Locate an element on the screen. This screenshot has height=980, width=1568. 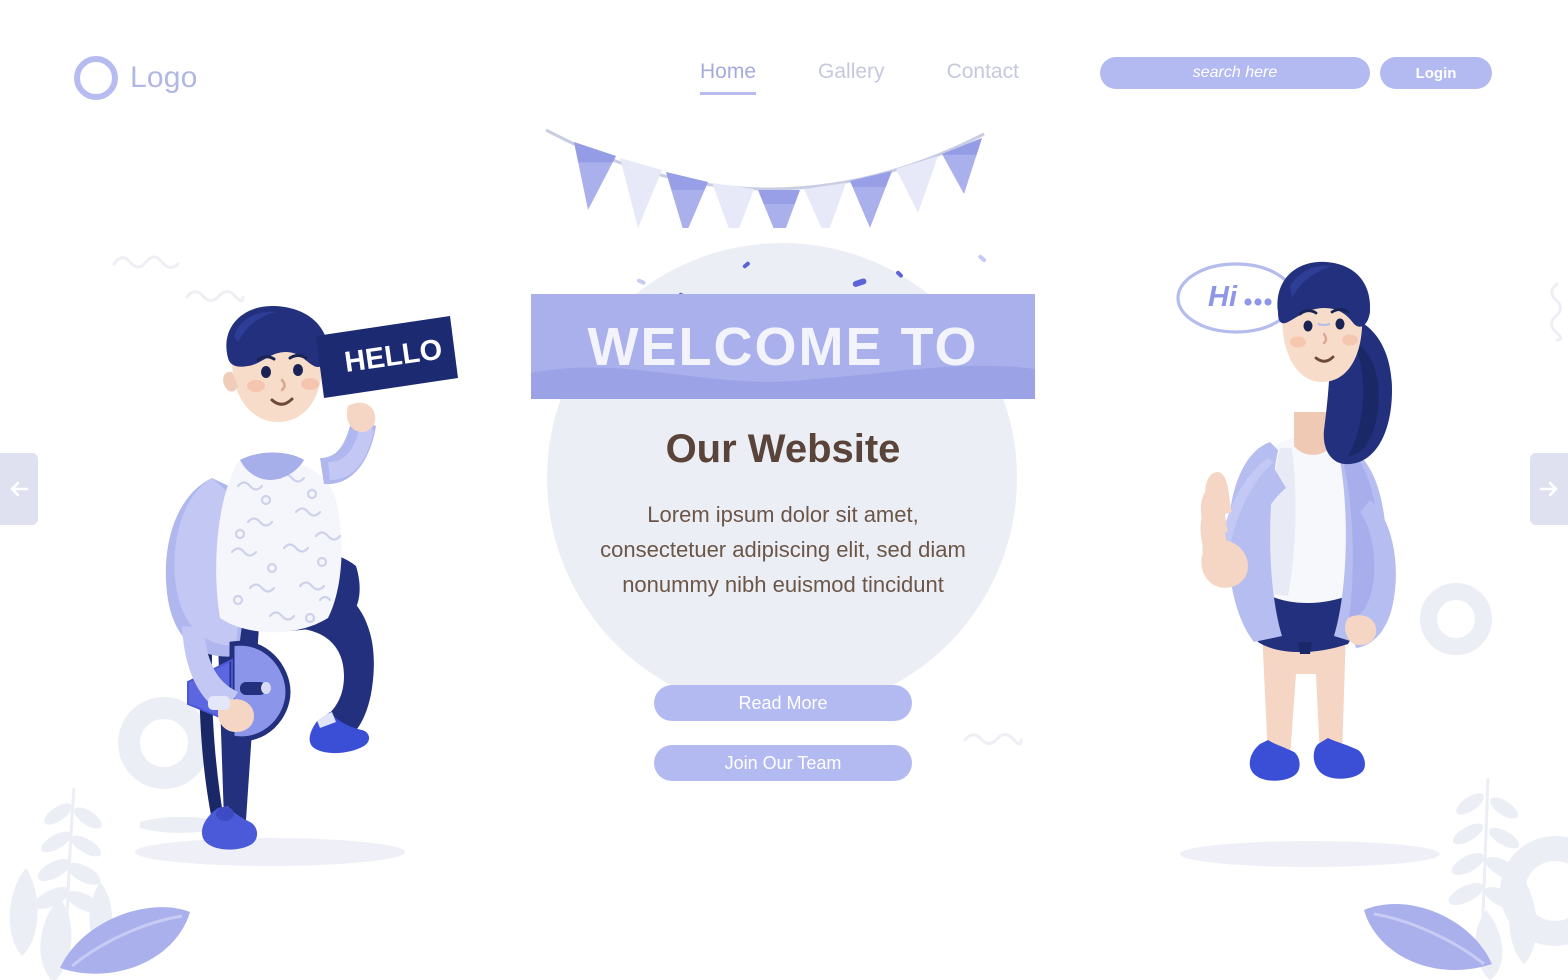
join-our-team-button: Join Our Team is located at coordinates (783, 763).